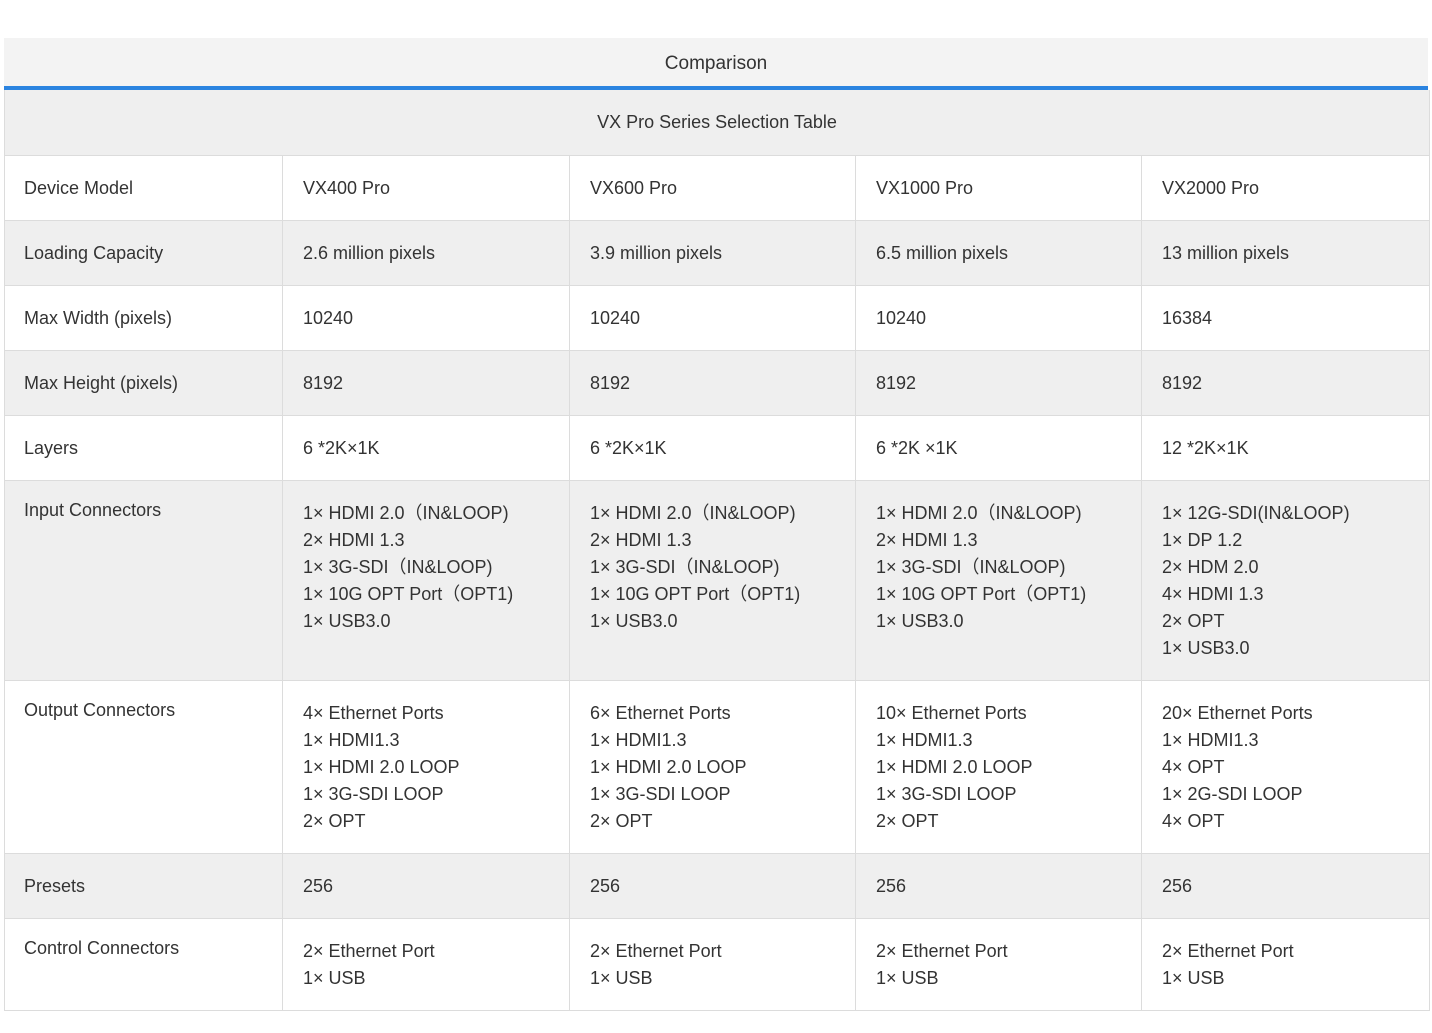 Image resolution: width=1432 pixels, height=1033 pixels. Describe the element at coordinates (717, 123) in the screenshot. I see `table-caption: VX Pro Series Selection Table` at that location.